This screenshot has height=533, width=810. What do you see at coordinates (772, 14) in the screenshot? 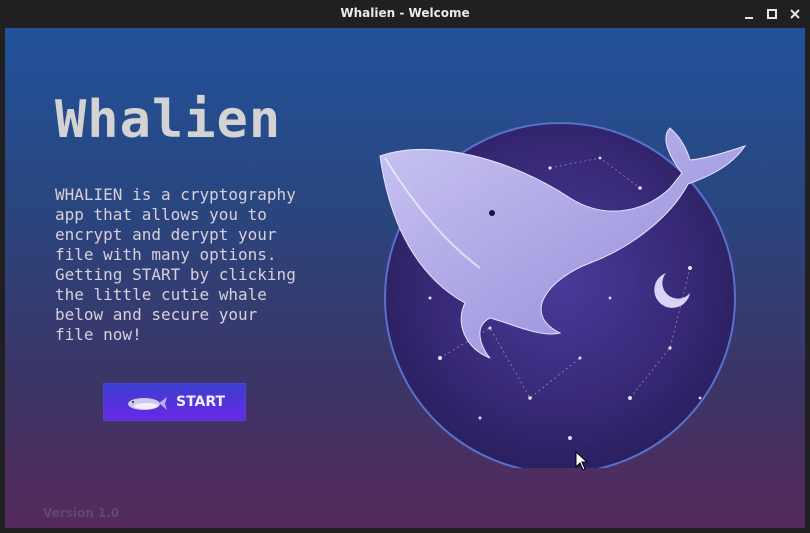
I see `maximize-icon` at bounding box center [772, 14].